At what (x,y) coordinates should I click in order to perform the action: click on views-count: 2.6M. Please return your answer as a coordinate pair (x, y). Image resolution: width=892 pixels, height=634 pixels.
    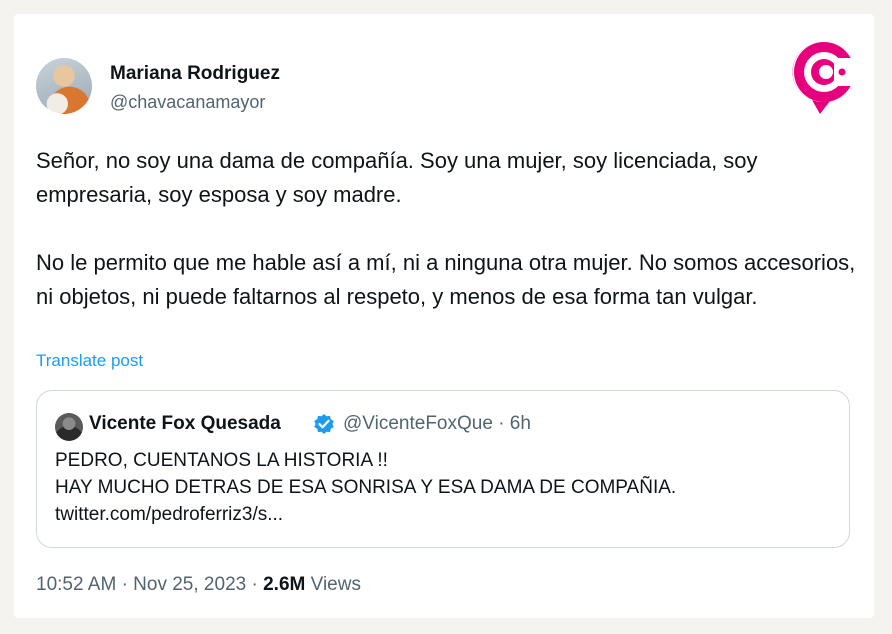
    Looking at the image, I should click on (284, 584).